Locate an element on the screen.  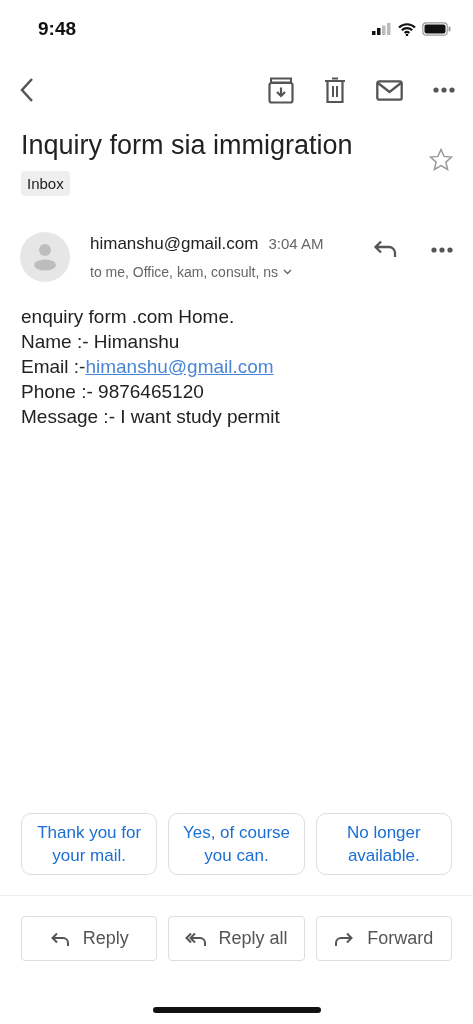
back-icon is located at coordinates (27, 90).